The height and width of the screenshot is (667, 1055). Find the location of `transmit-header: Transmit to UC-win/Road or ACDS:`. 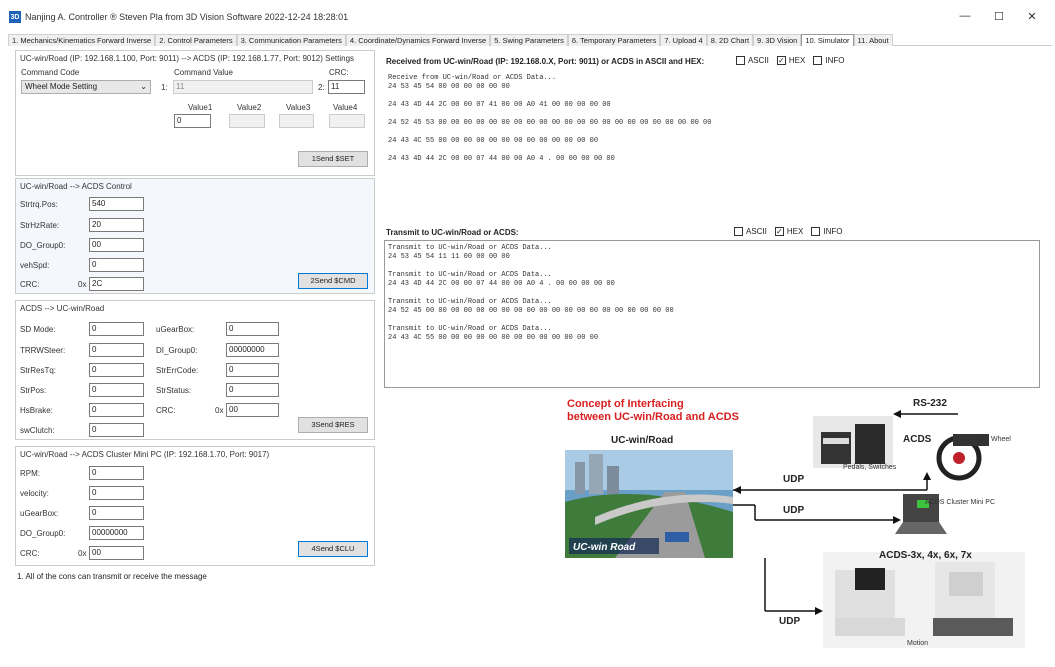

transmit-header: Transmit to UC-win/Road or ACDS: is located at coordinates (452, 232).